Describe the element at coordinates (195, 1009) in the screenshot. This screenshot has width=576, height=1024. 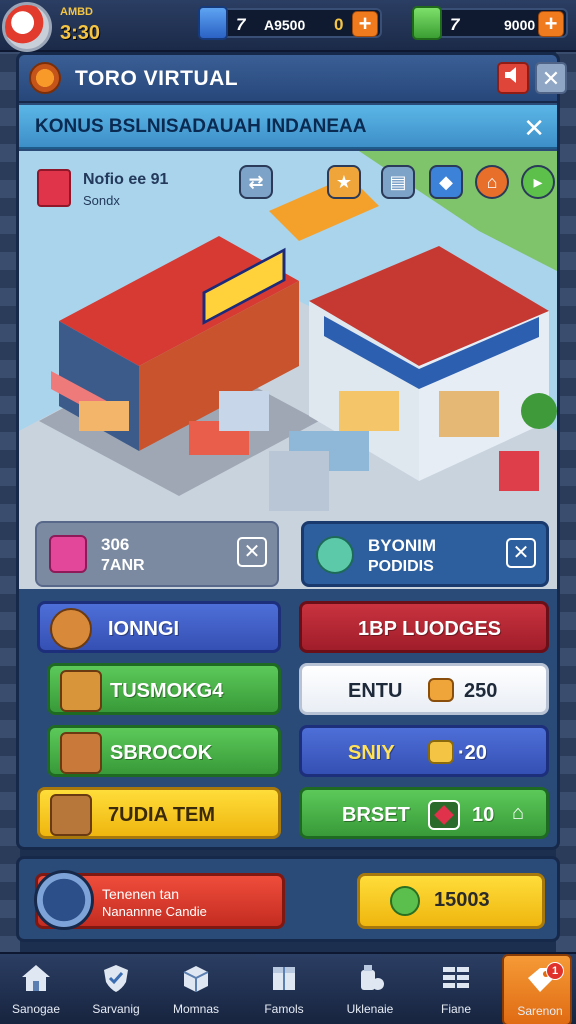
I see `nav-label-box: Momnas` at that location.